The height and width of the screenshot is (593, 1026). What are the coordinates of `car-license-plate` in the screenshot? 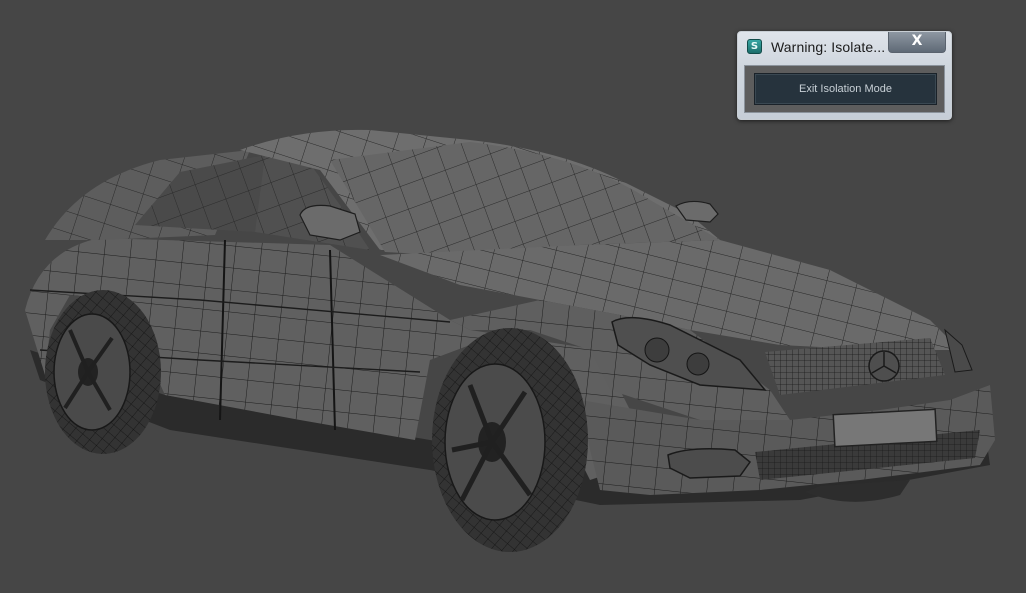 It's located at (885, 428).